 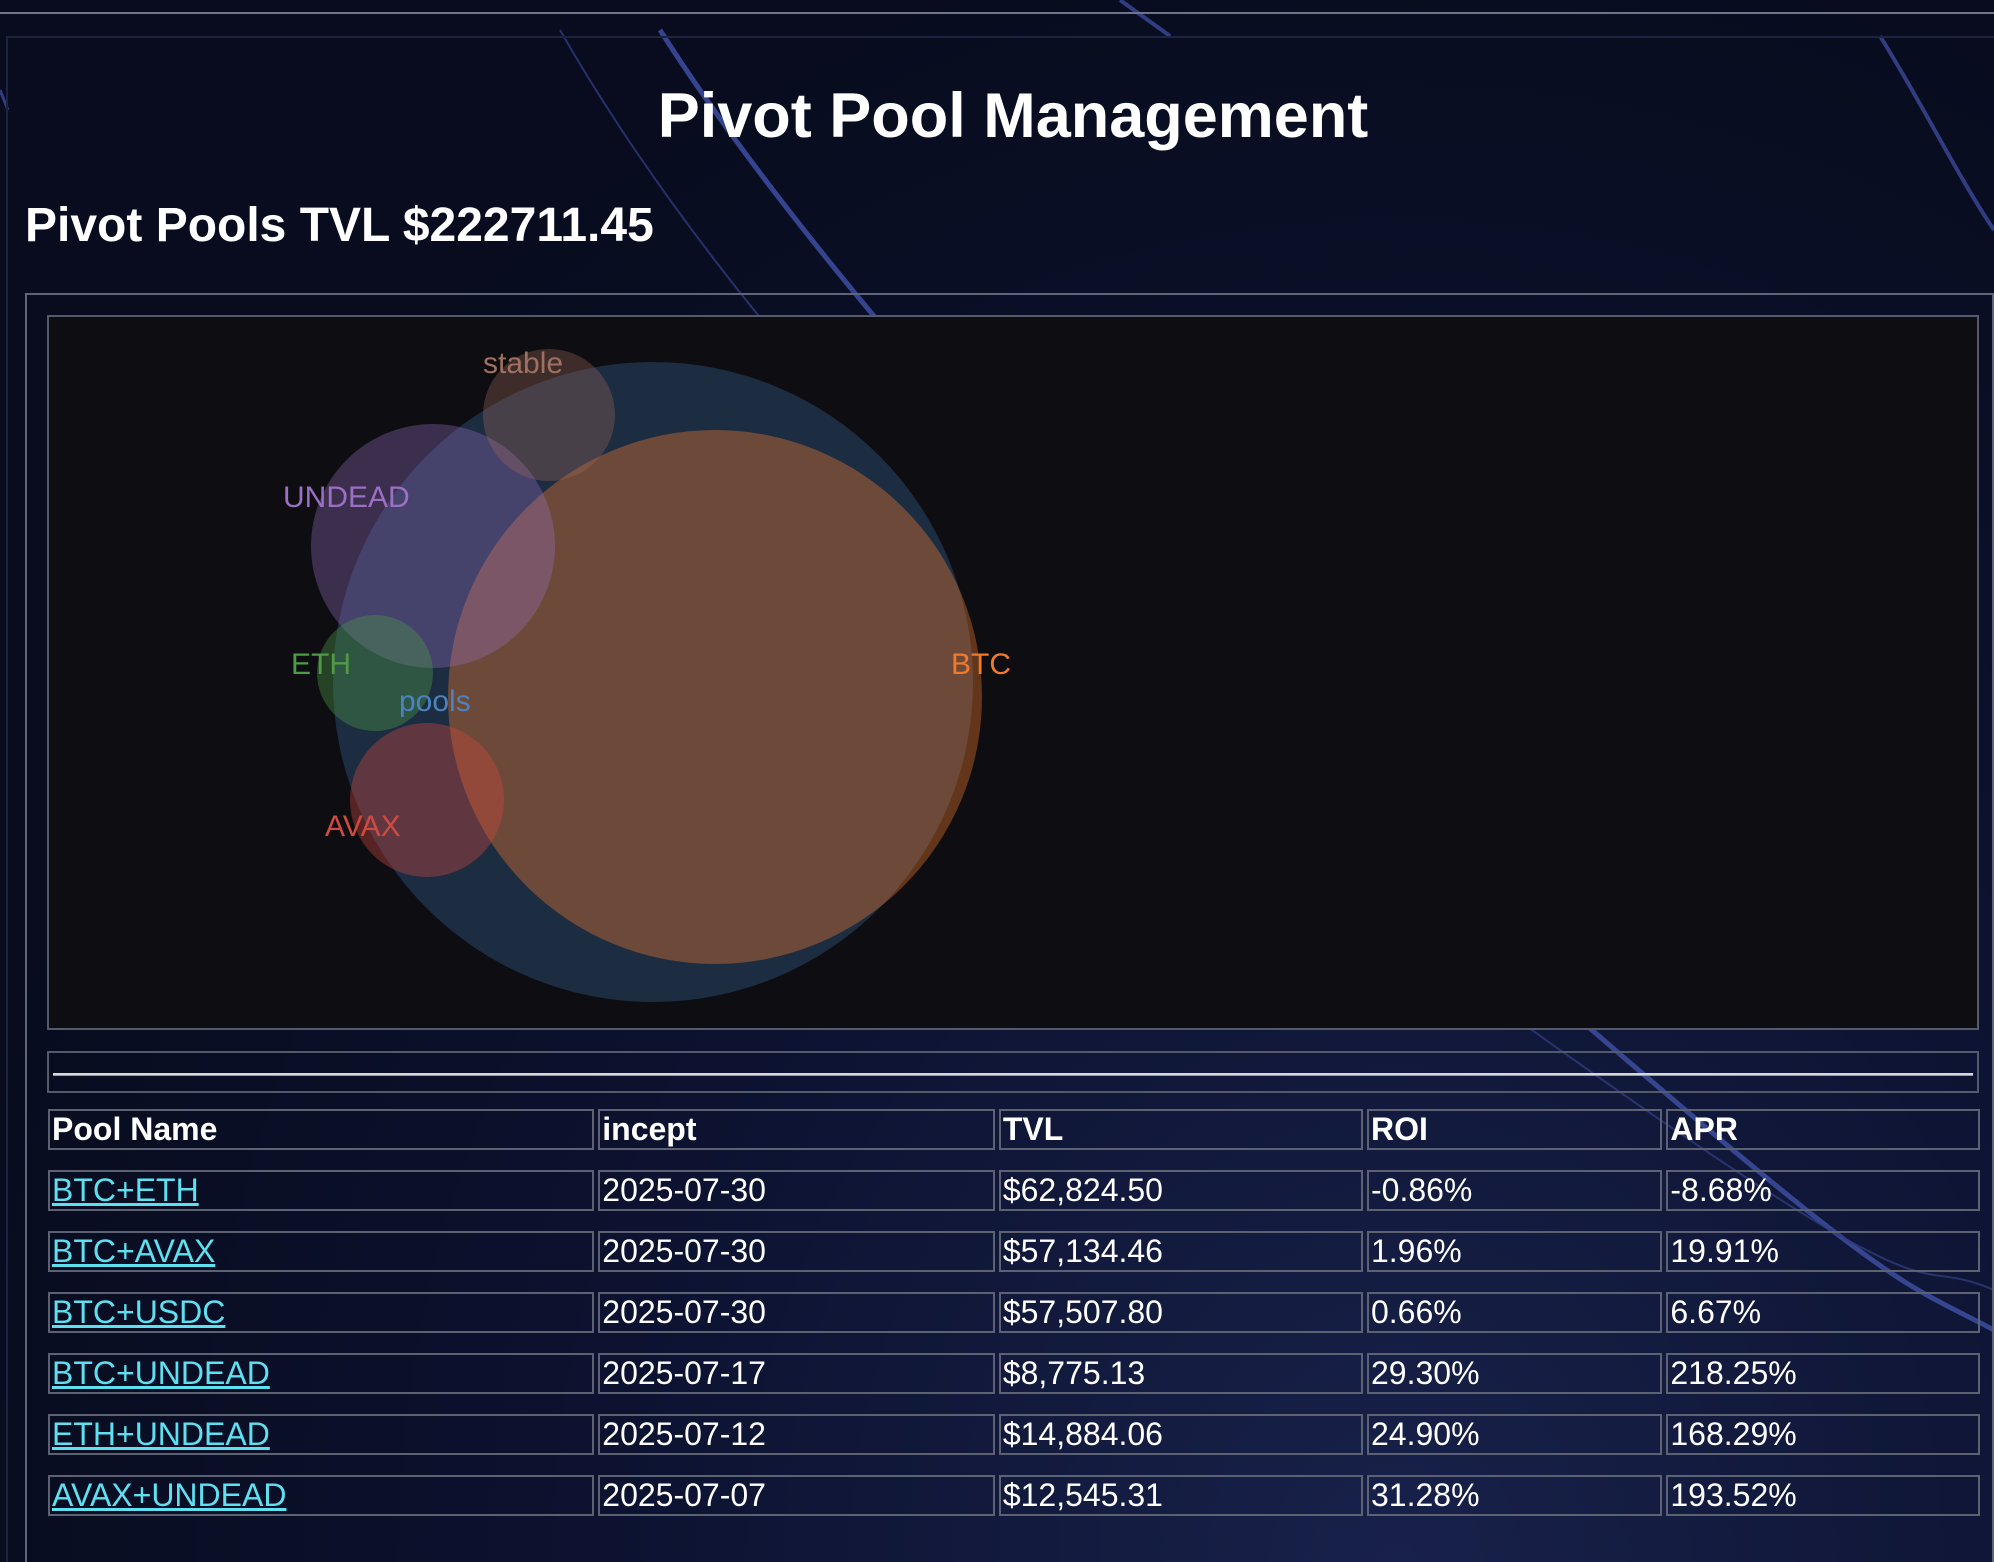 What do you see at coordinates (321, 1312) in the screenshot?
I see `pool-name-cell: BTC+USDC` at bounding box center [321, 1312].